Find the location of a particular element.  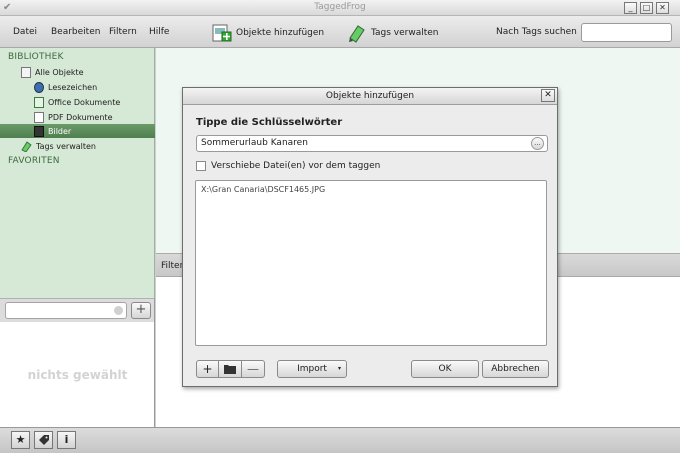

add-objects-button: Objekte hinzufügen is located at coordinates (268, 33).